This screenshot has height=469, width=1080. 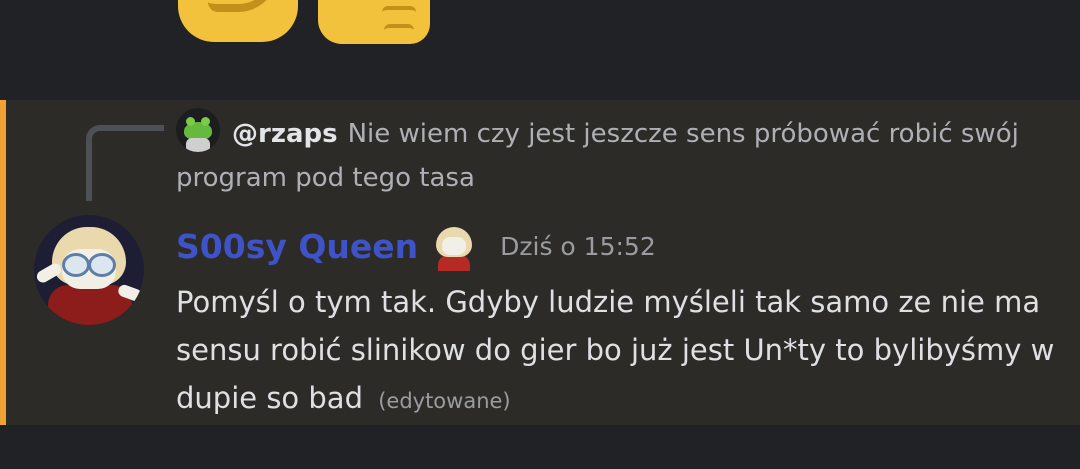 I want to click on role-icon, so click(x=454, y=247).